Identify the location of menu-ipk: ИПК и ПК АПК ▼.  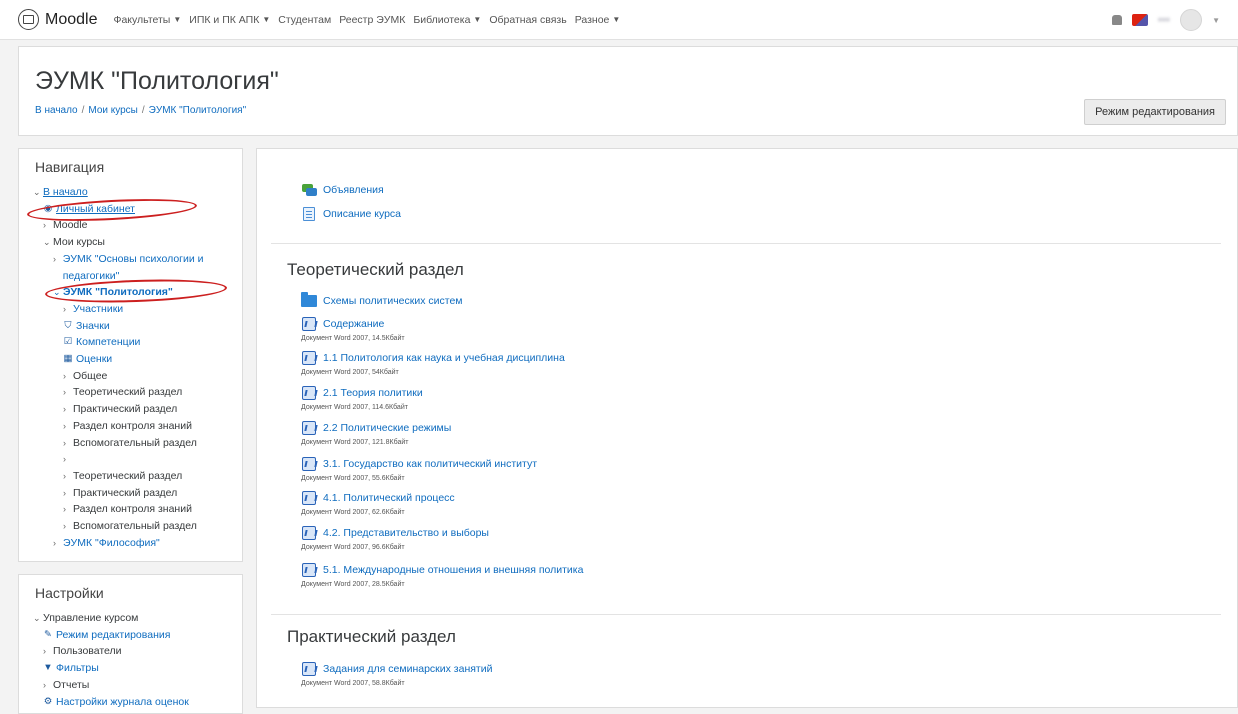
(229, 20).